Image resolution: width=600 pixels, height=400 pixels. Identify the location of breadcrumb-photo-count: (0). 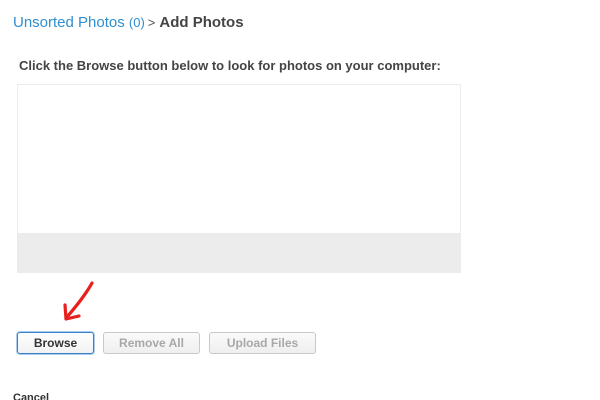
(136, 22).